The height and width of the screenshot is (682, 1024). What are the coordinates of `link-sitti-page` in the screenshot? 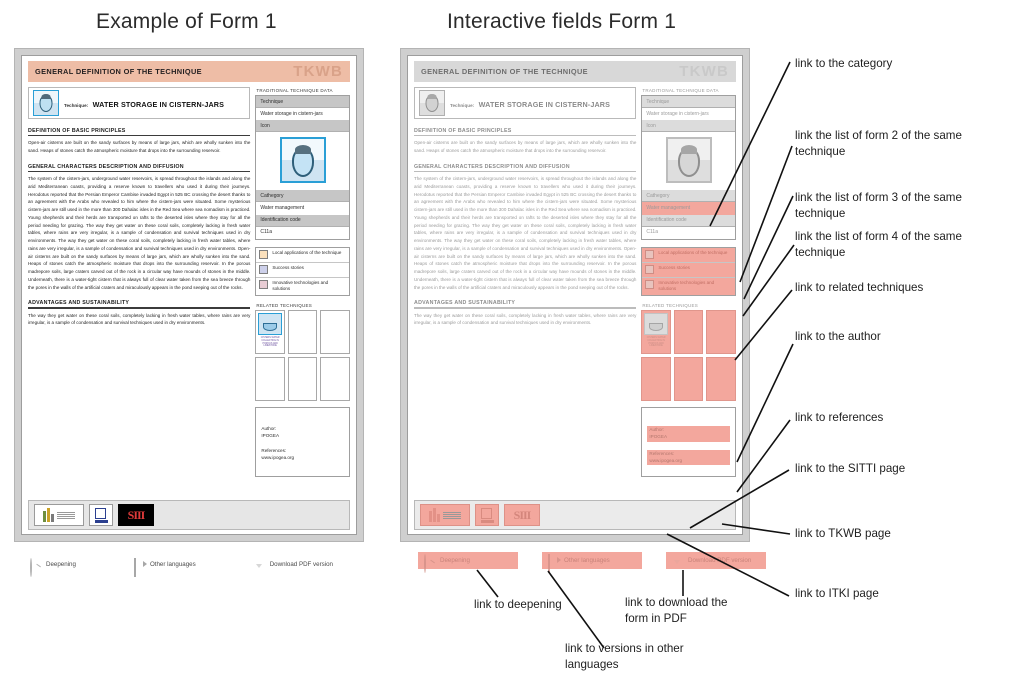 It's located at (487, 515).